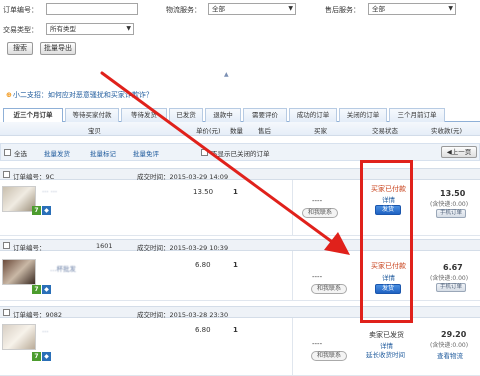 This screenshot has height=376, width=480. Describe the element at coordinates (218, 9) in the screenshot. I see `logistics-value: 全部` at that location.